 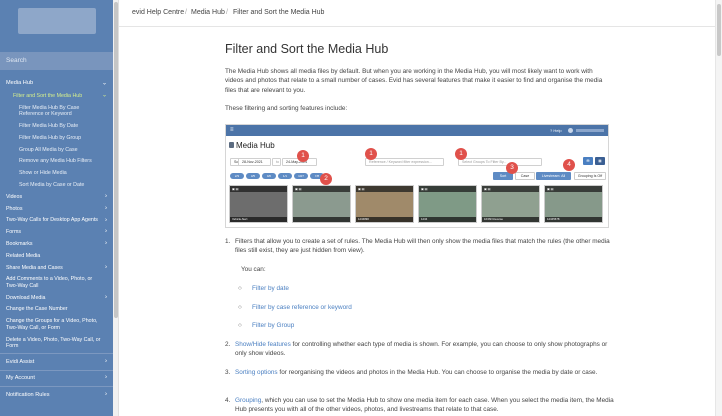 What do you see at coordinates (56, 378) in the screenshot?
I see `sidebar-item-my-account: My Account ›` at bounding box center [56, 378].